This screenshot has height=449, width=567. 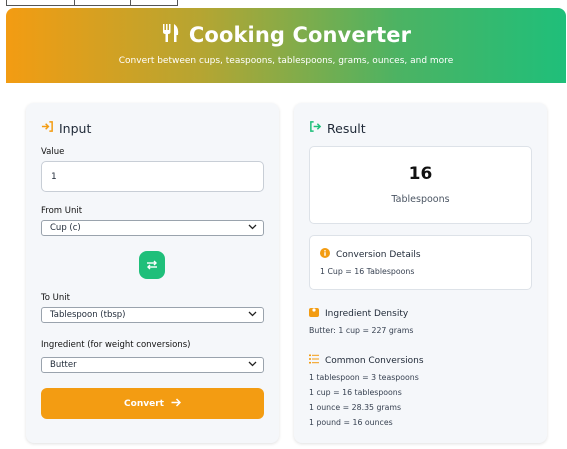 I want to click on result-heading: Result, so click(x=337, y=128).